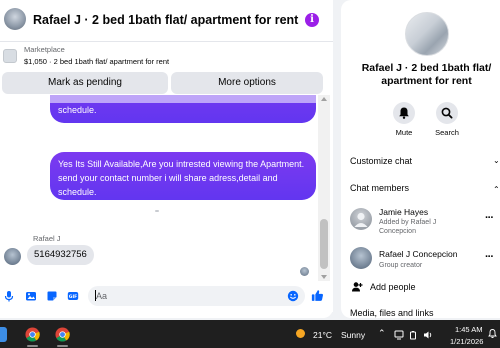 The width and height of the screenshot is (500, 348). I want to click on message-separator, so click(157, 211).